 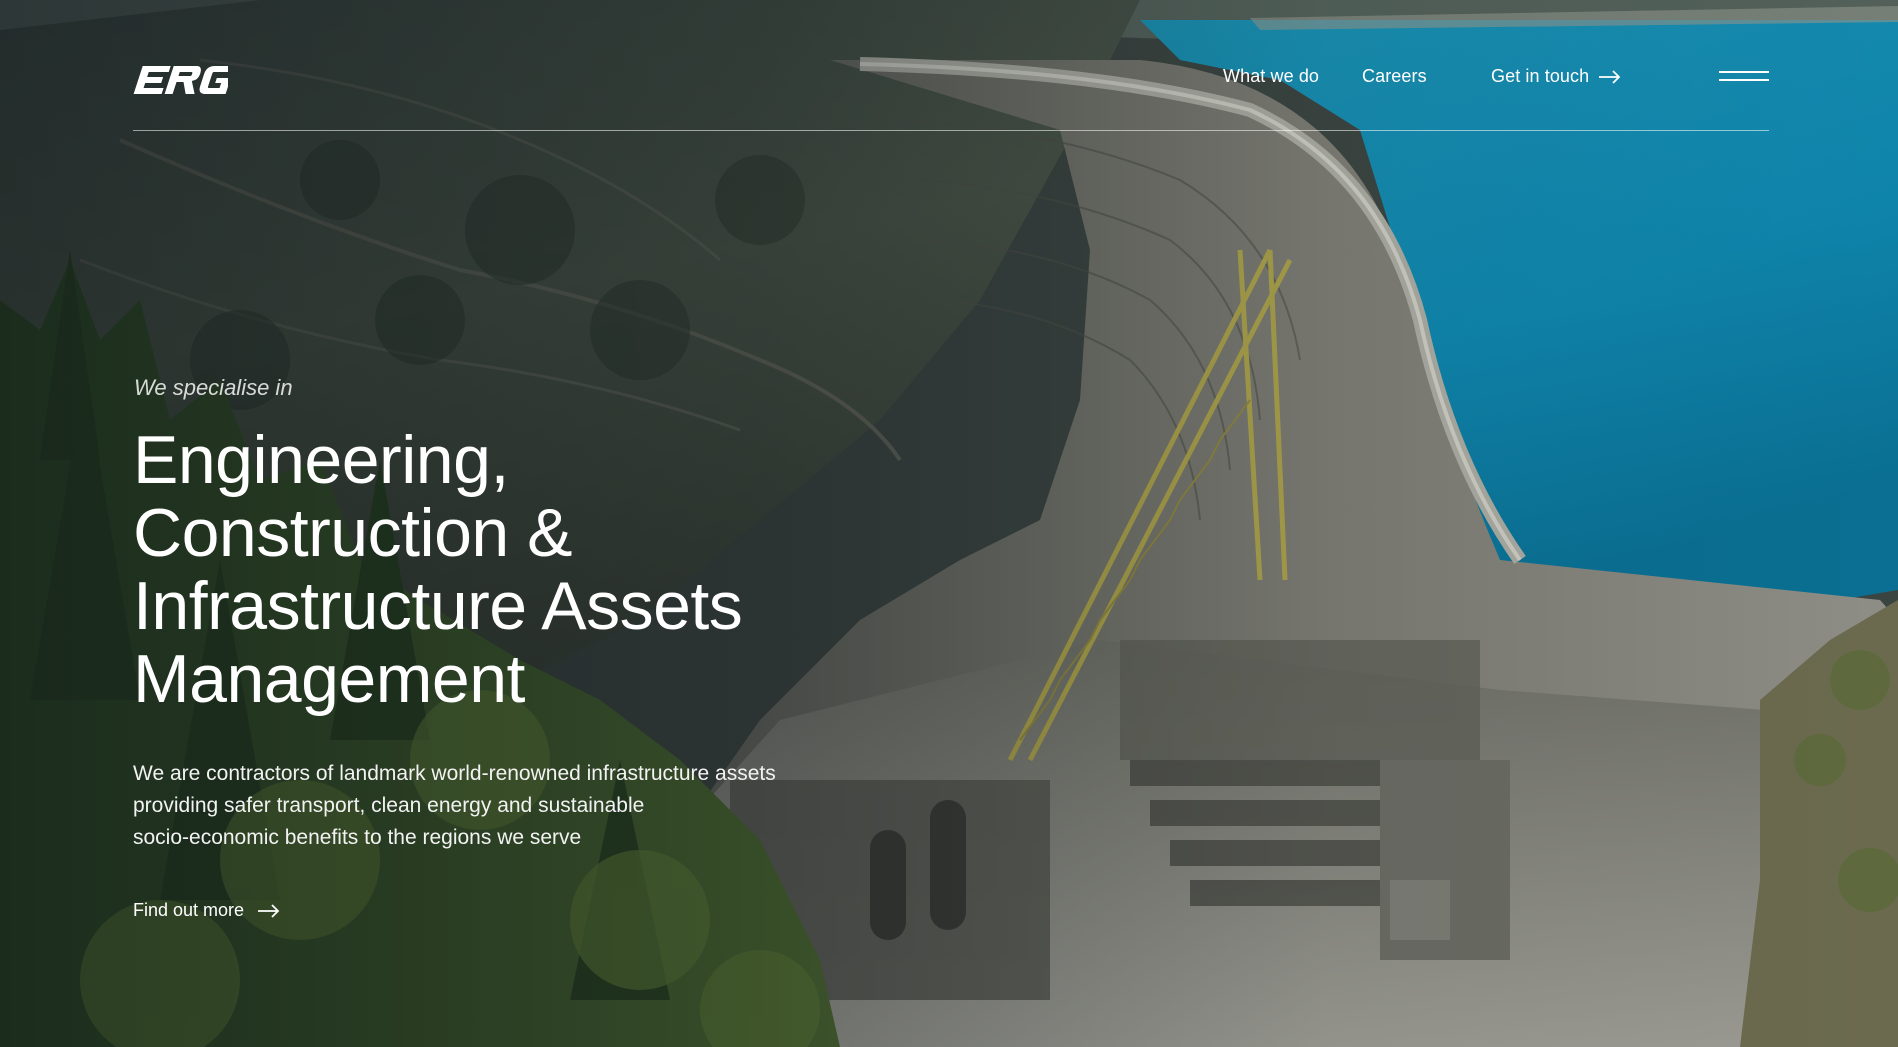 I want to click on logo-mark-icon, so click(x=180, y=80).